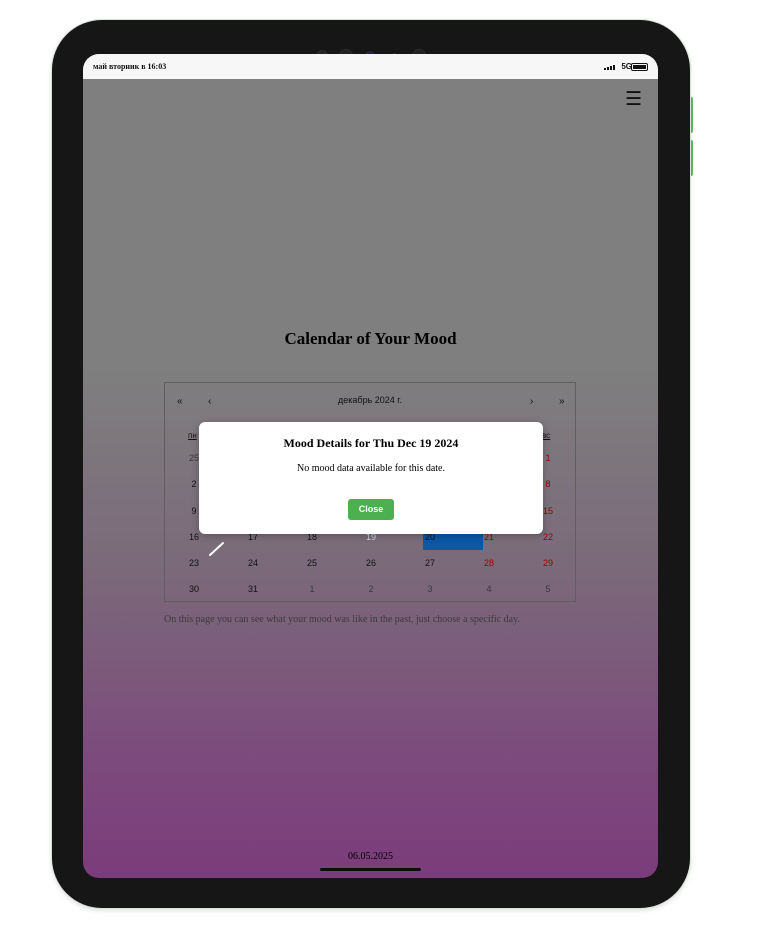 Image resolution: width=760 pixels, height=935 pixels. I want to click on calendar-day: 23, so click(194, 563).